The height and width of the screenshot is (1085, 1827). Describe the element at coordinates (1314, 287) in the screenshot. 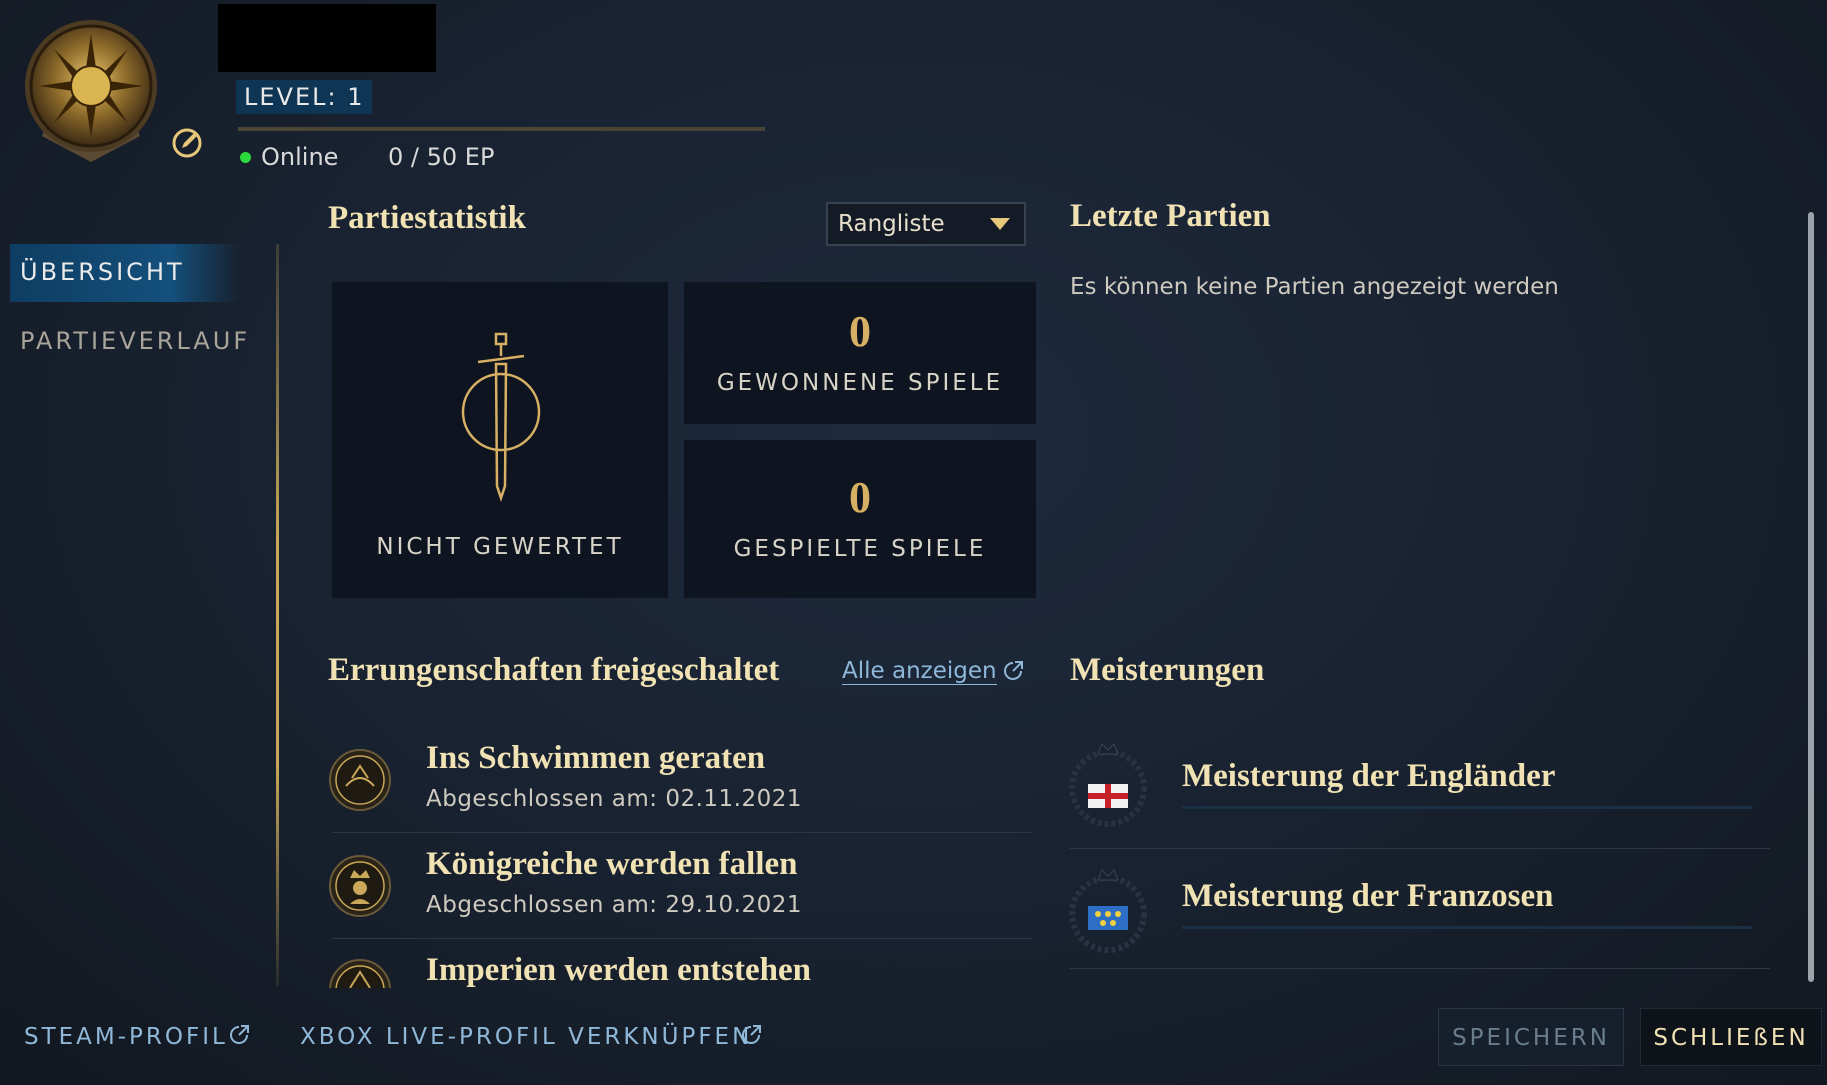

I see `recent-matches-empty: Es können keine Partien angezeigt werden` at that location.